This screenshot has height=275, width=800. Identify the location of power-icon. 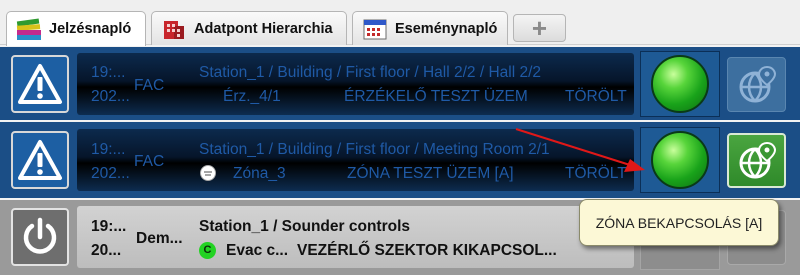
(40, 235).